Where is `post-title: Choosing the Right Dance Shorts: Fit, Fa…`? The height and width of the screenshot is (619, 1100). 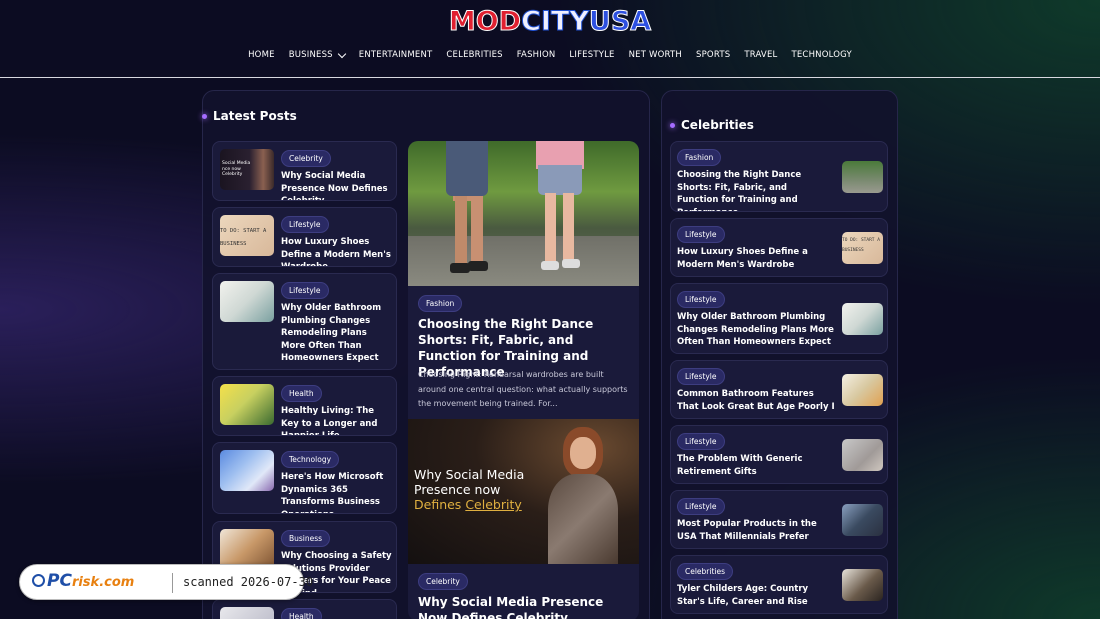 post-title: Choosing the Right Dance Shorts: Fit, Fa… is located at coordinates (752, 190).